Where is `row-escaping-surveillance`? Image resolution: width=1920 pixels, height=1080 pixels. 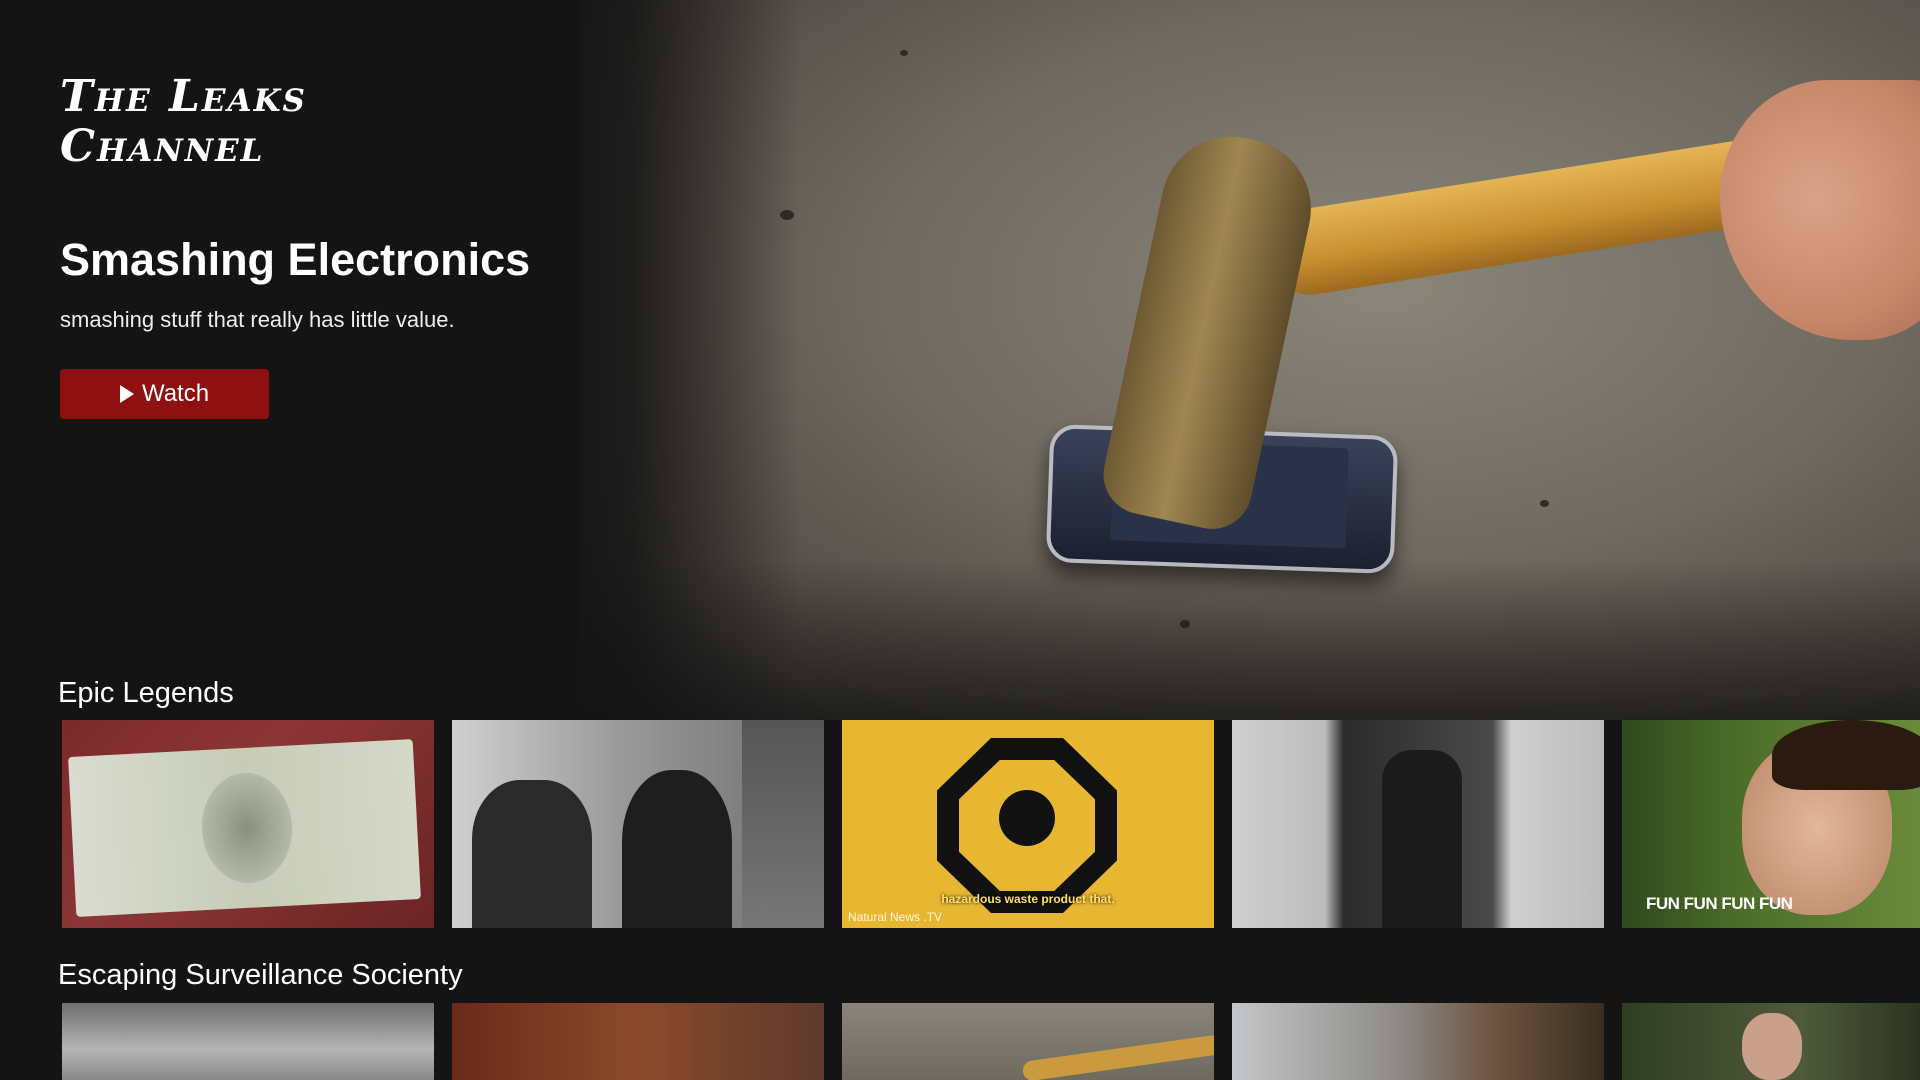 row-escaping-surveillance is located at coordinates (991, 1041).